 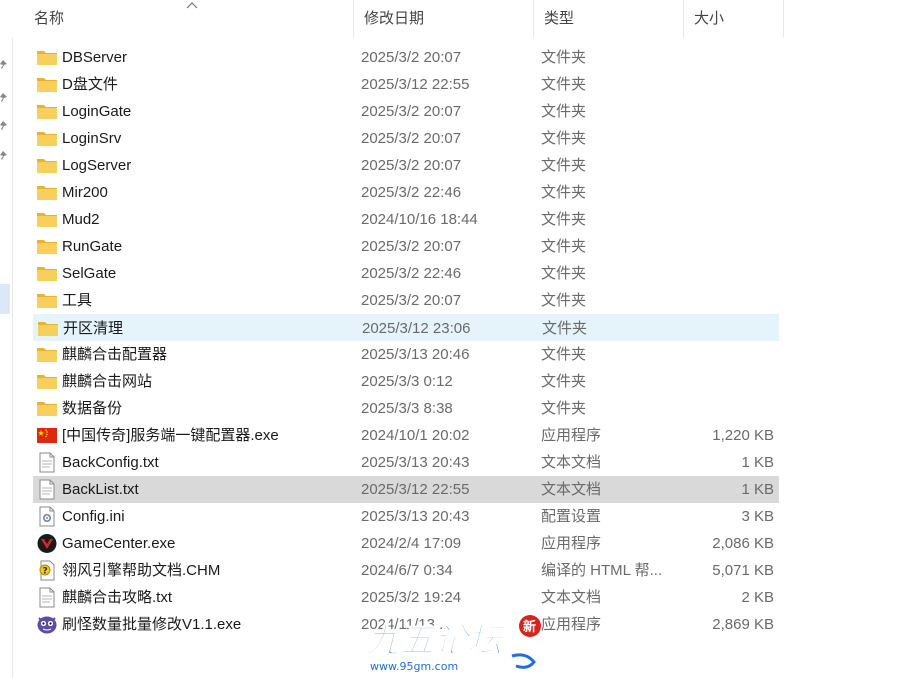 I want to click on file-name: 数据备份, so click(x=207, y=408).